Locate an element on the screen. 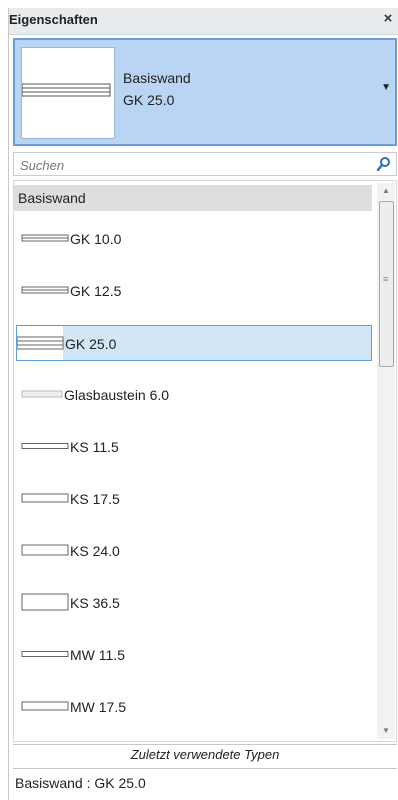 This screenshot has height=800, width=398. close-icon: × is located at coordinates (388, 19).